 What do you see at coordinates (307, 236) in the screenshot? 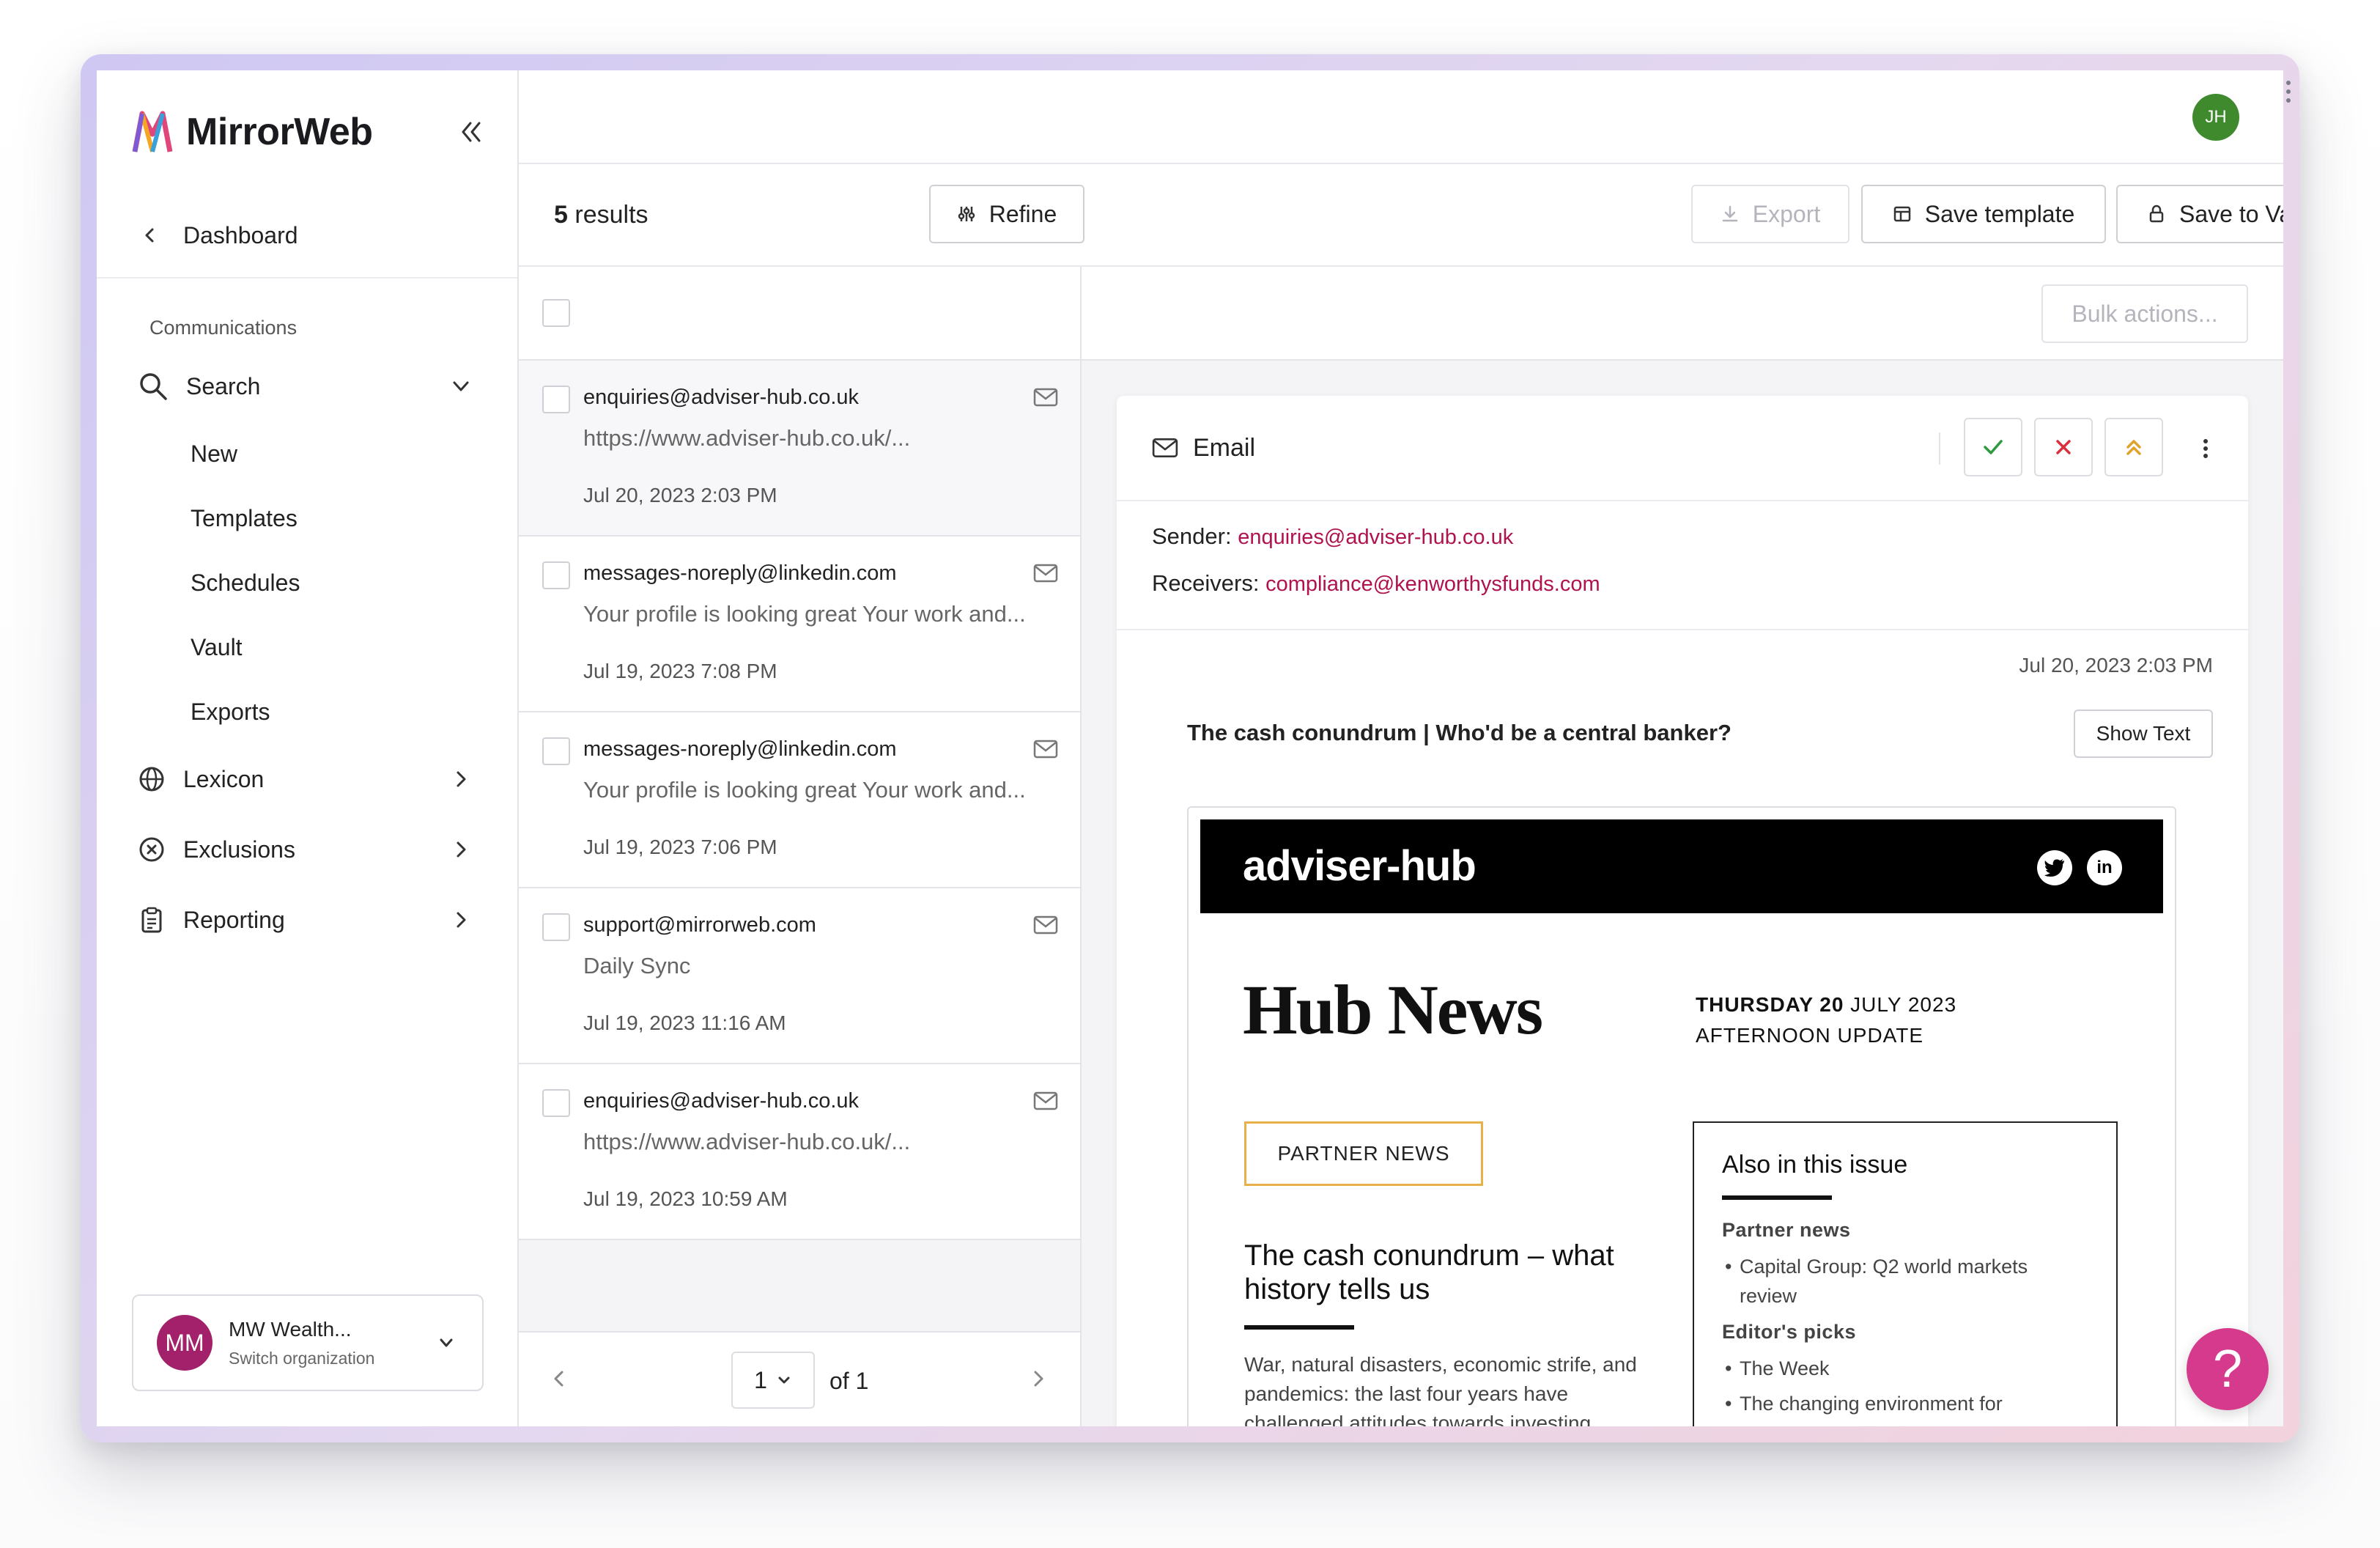
I see `back-to-dashboard: Dashboard` at bounding box center [307, 236].